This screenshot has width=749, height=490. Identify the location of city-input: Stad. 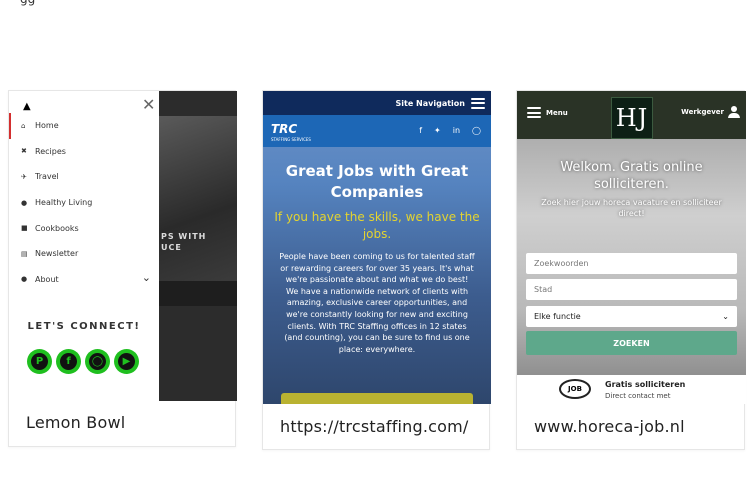
(631, 289).